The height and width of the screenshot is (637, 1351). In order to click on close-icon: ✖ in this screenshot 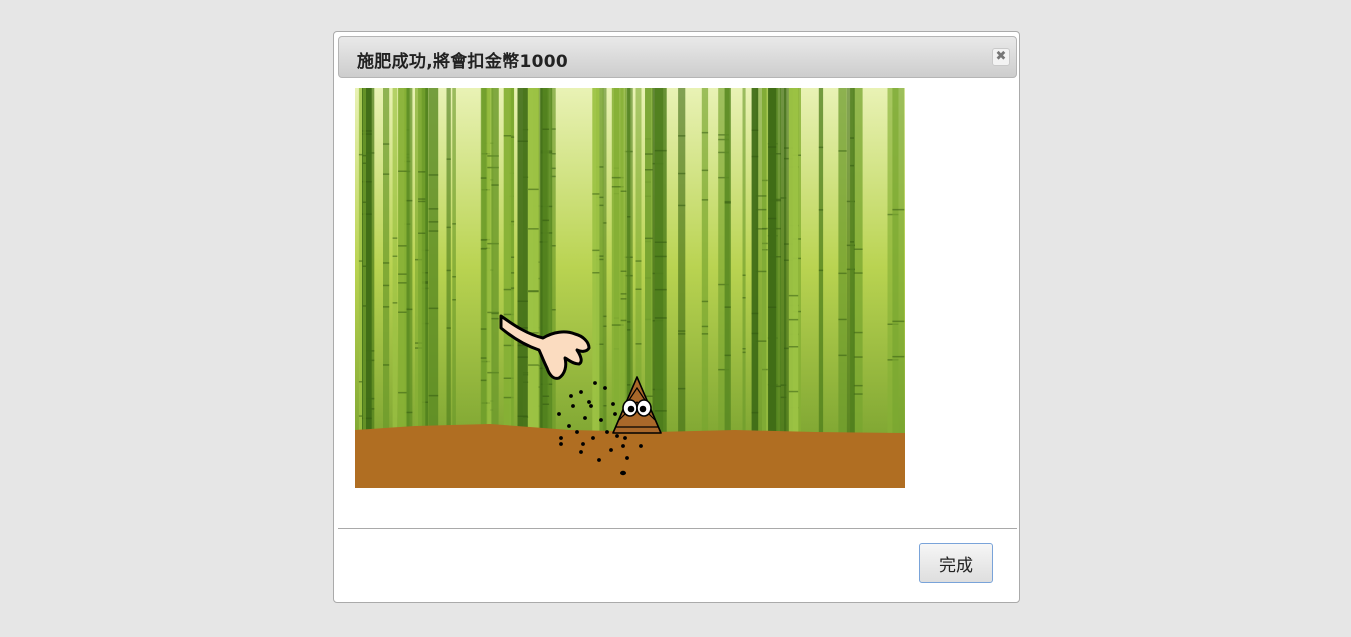, I will do `click(1001, 57)`.